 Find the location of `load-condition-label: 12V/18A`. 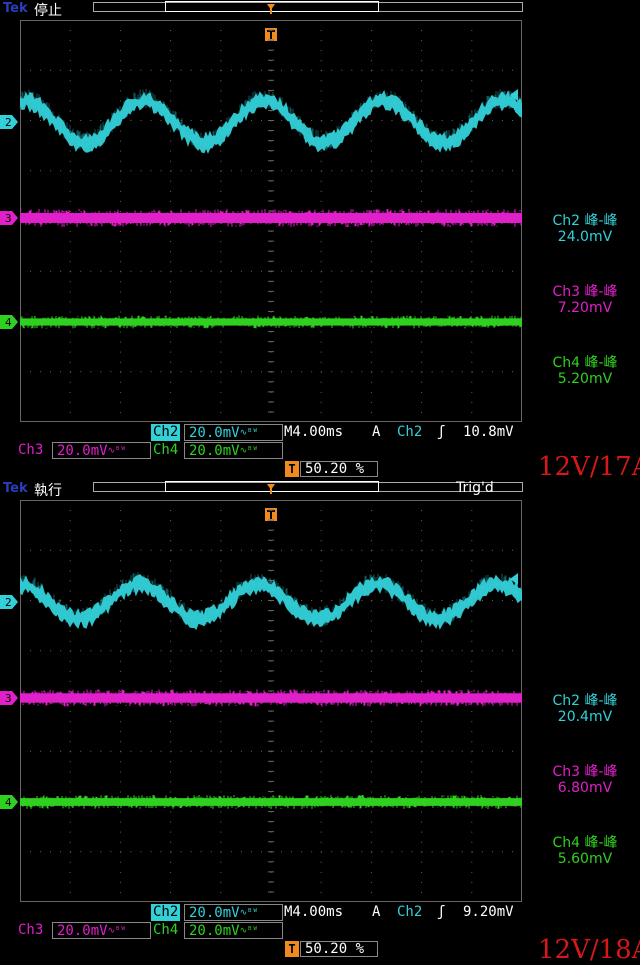

load-condition-label: 12V/18A is located at coordinates (589, 950).